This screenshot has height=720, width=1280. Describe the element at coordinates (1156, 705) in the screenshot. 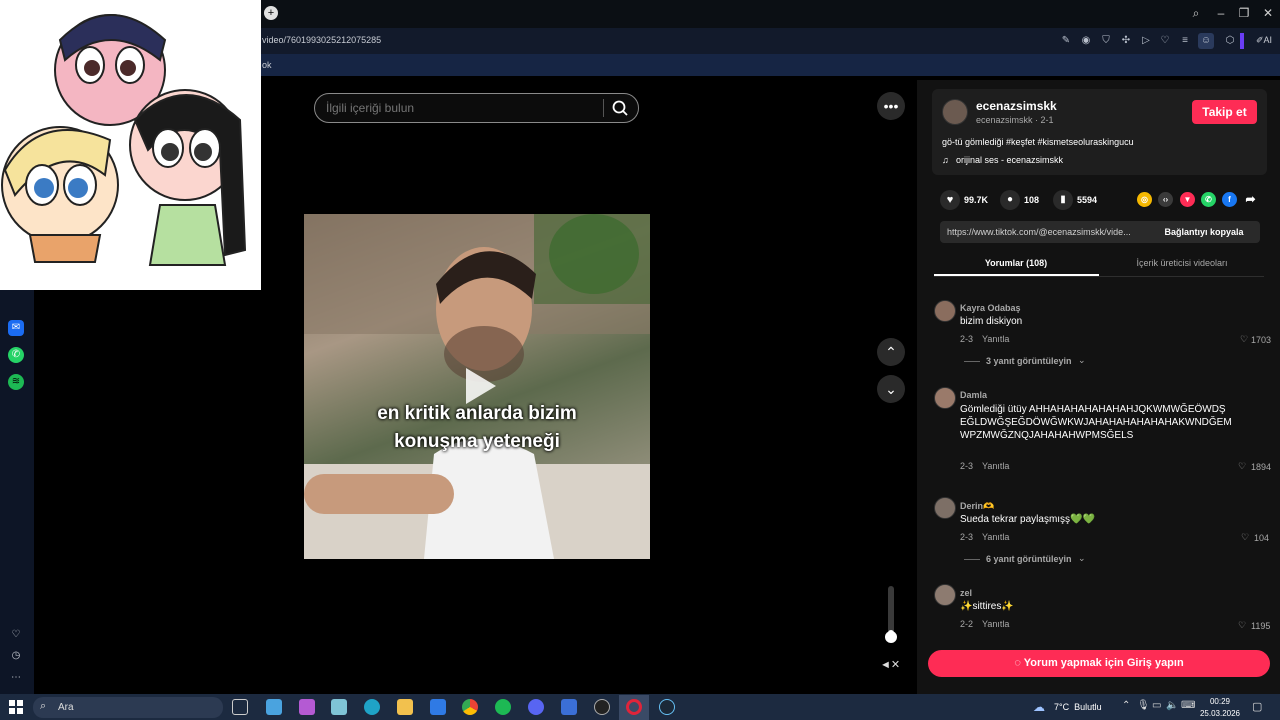

I see `network-icon: ▭` at that location.